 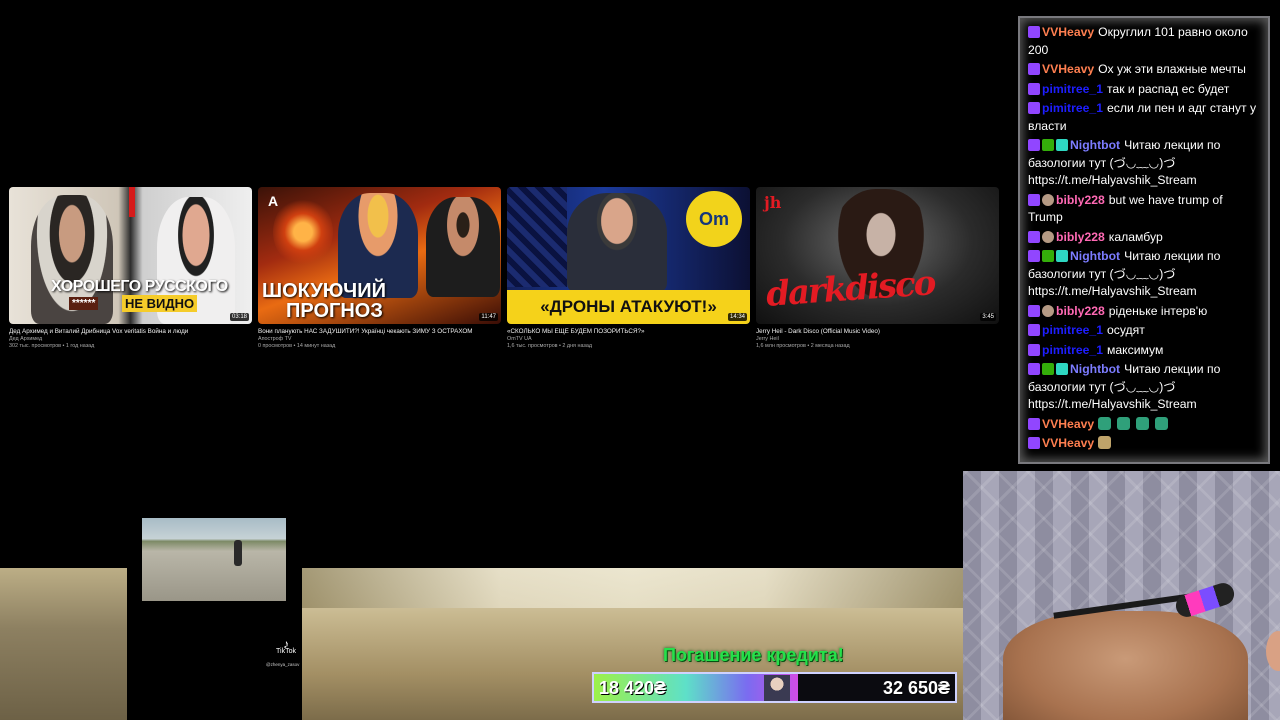 I want to click on video-meta: 302 тыс. просмотров • 1 год назад, so click(x=52, y=346).